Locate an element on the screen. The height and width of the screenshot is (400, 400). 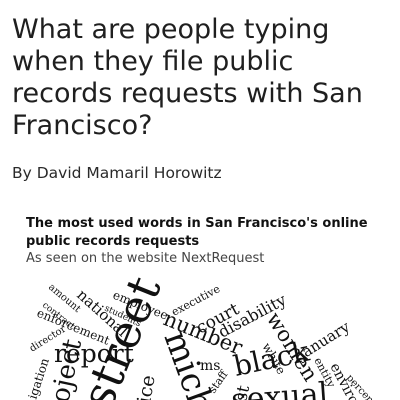
figure-subtitle: As seen on the website NextRequest is located at coordinates (145, 258).